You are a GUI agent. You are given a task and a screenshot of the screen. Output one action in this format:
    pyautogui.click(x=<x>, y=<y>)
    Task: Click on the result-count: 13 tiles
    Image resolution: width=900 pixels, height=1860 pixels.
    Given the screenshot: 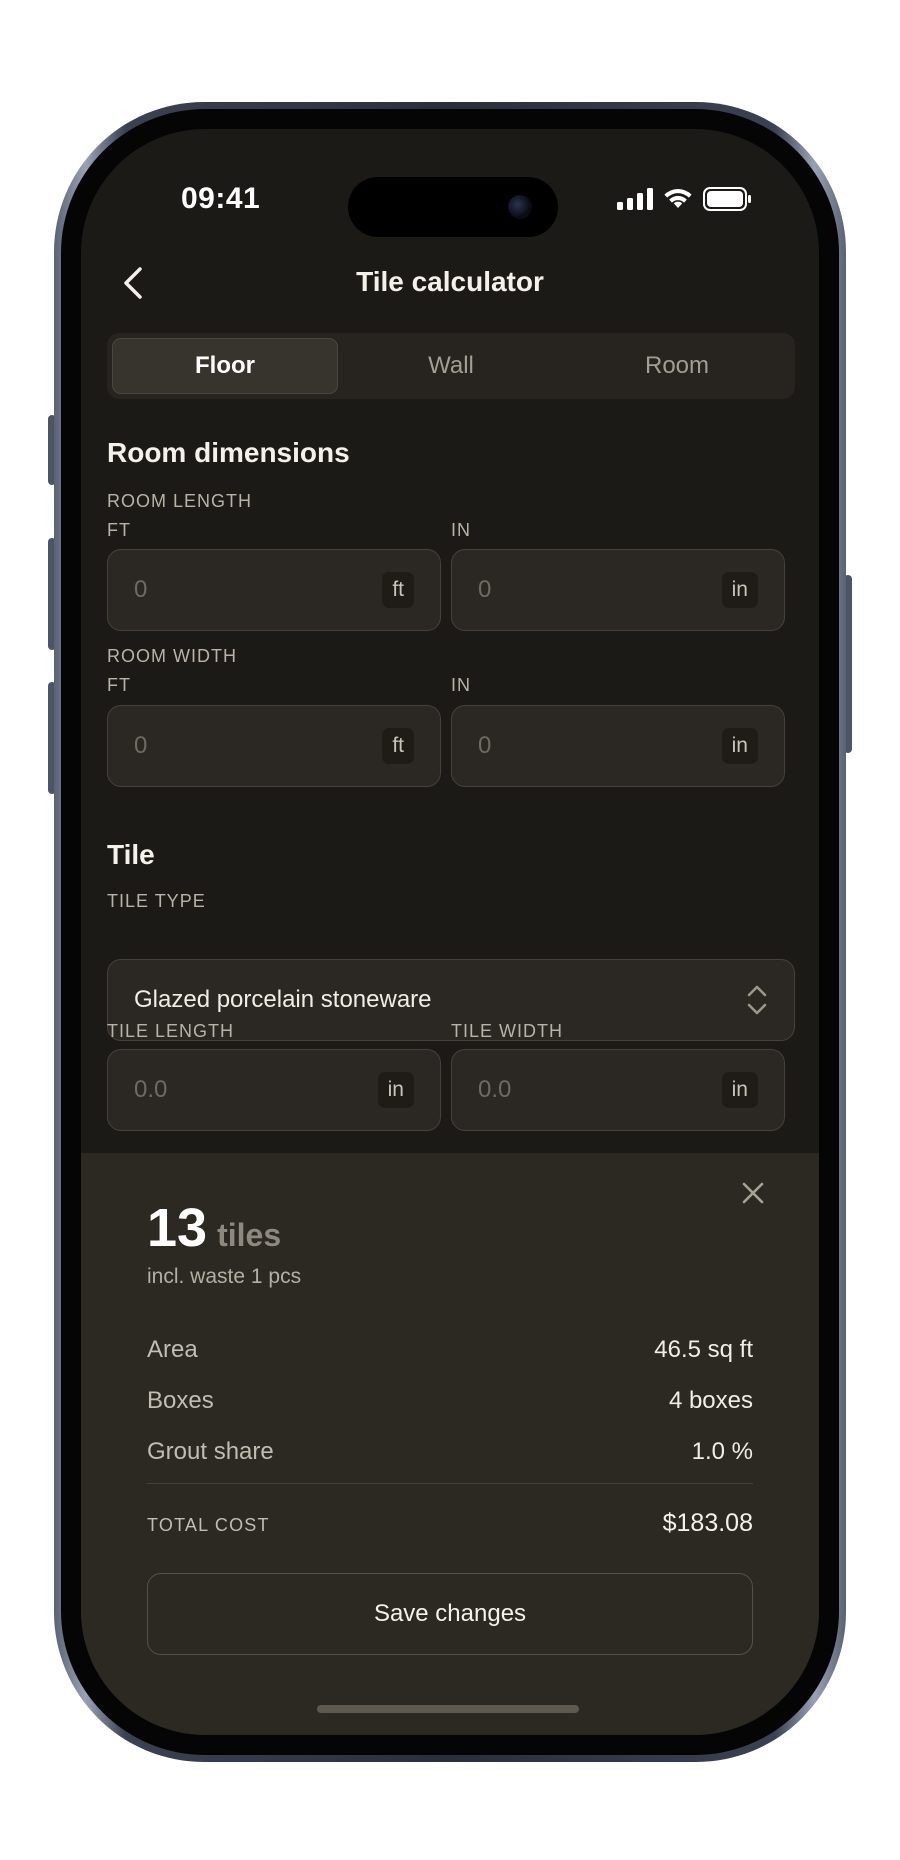 What is the action you would take?
    pyautogui.click(x=214, y=1228)
    